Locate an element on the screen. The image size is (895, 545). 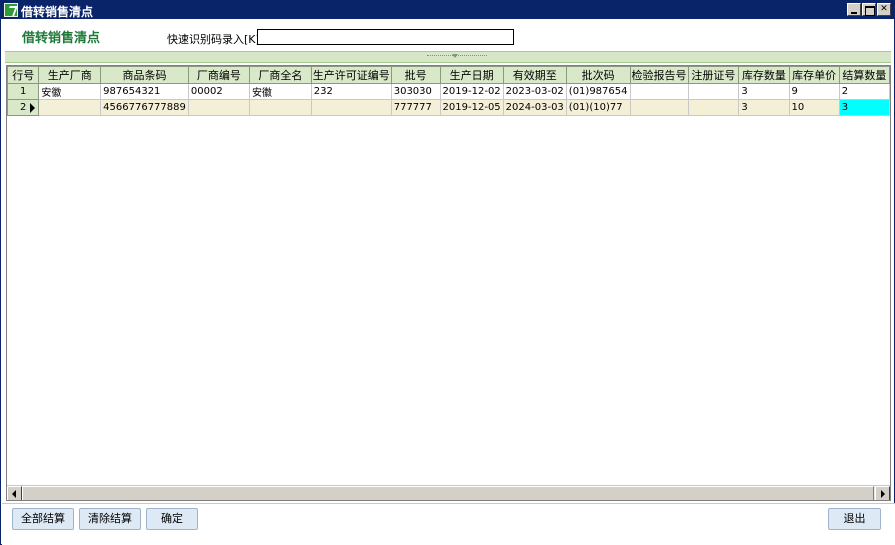
grid-cell: (01)987654 is located at coordinates (598, 91).